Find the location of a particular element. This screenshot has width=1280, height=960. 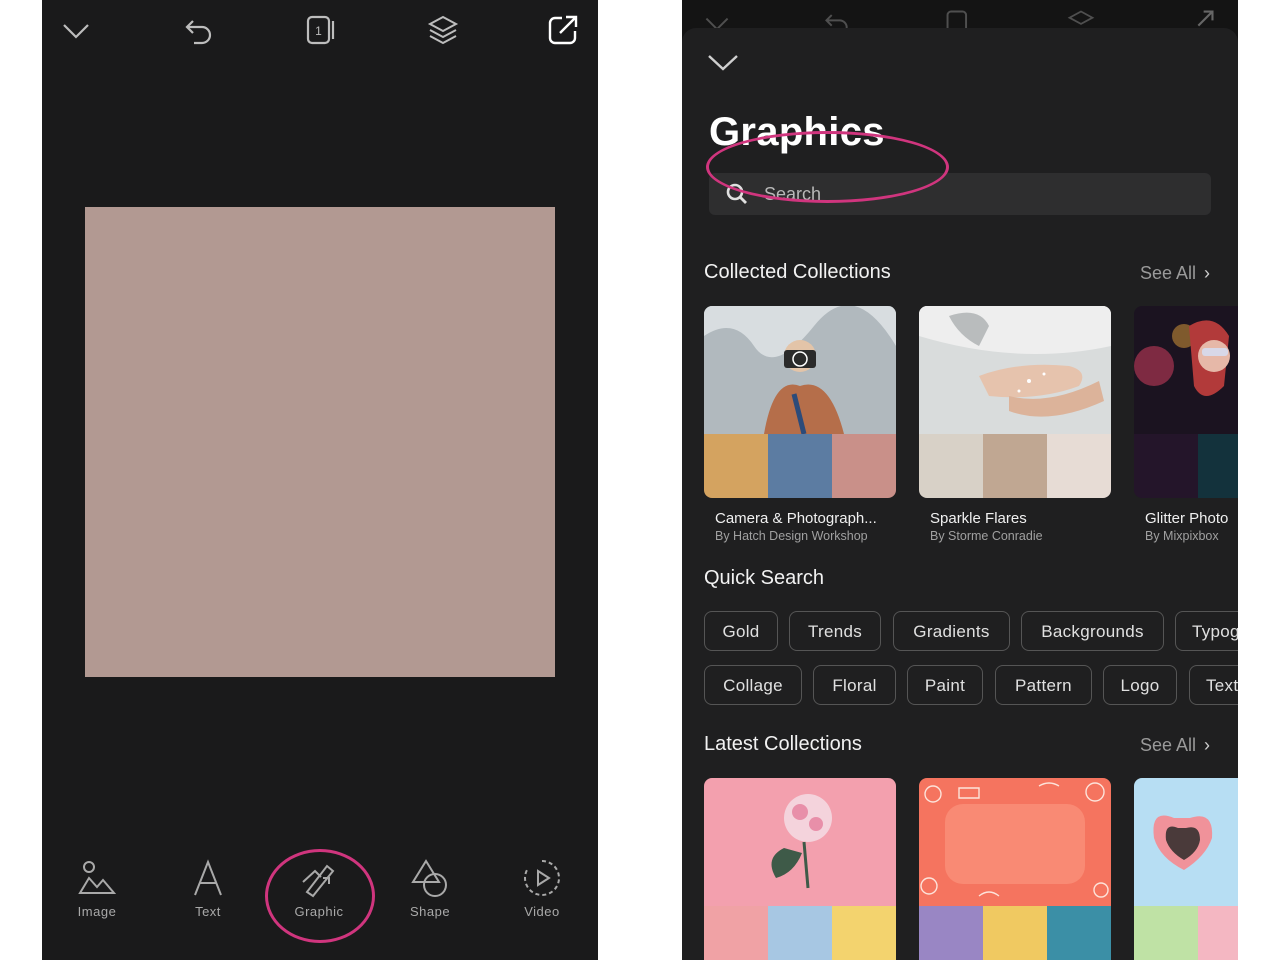

background-toolbar is located at coordinates (960, 18).